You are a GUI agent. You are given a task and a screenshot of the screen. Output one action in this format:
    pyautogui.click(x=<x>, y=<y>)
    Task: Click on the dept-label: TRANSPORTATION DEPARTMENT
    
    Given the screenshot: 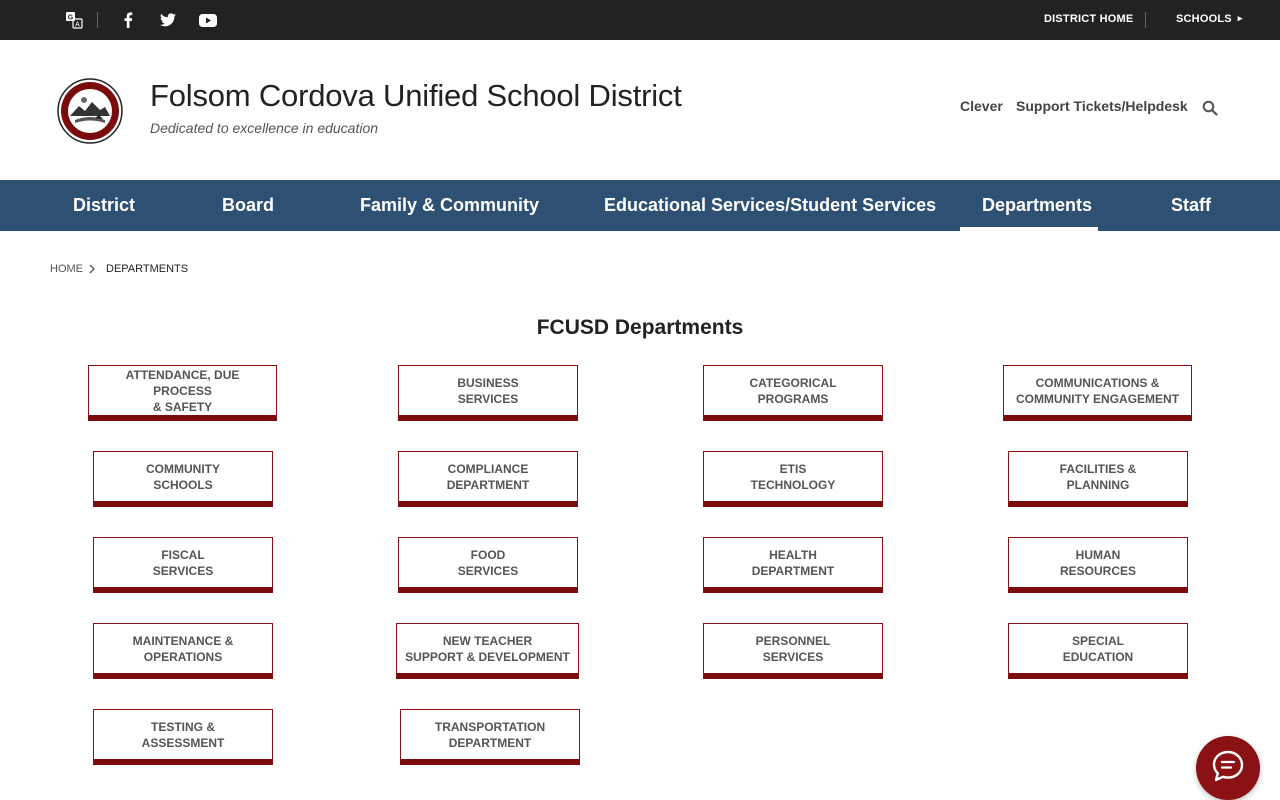 What is the action you would take?
    pyautogui.click(x=490, y=734)
    